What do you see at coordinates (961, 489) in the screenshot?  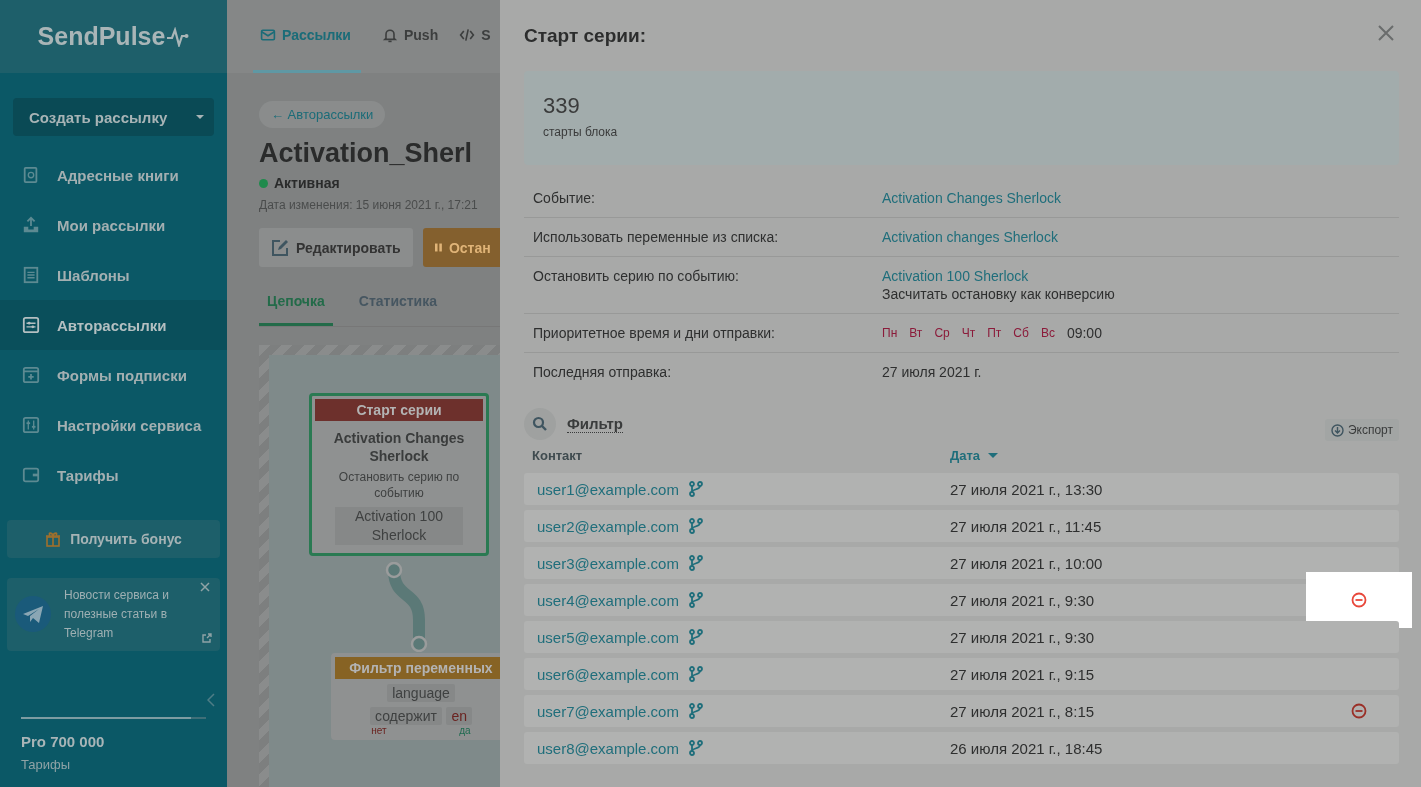 I see `contact-row: user1@example.com 27 июля 2021 г., 13:30` at bounding box center [961, 489].